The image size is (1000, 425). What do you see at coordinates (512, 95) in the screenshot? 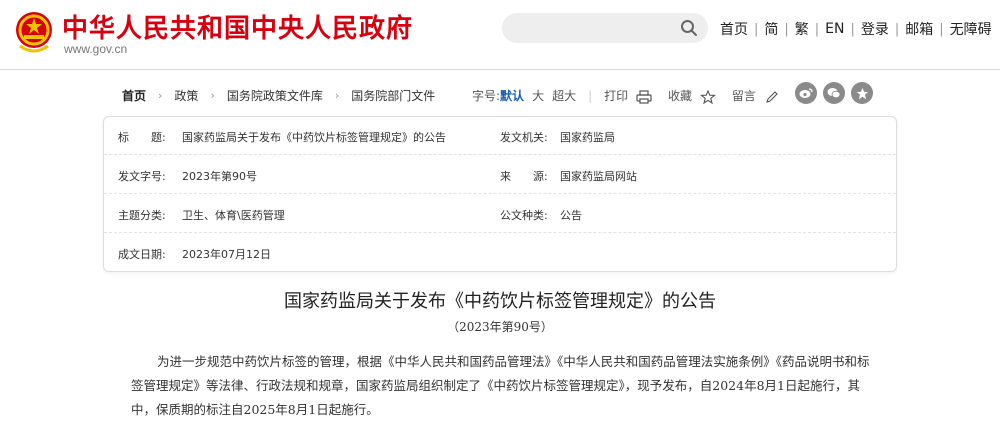
I see `font-size-default: 默认` at bounding box center [512, 95].